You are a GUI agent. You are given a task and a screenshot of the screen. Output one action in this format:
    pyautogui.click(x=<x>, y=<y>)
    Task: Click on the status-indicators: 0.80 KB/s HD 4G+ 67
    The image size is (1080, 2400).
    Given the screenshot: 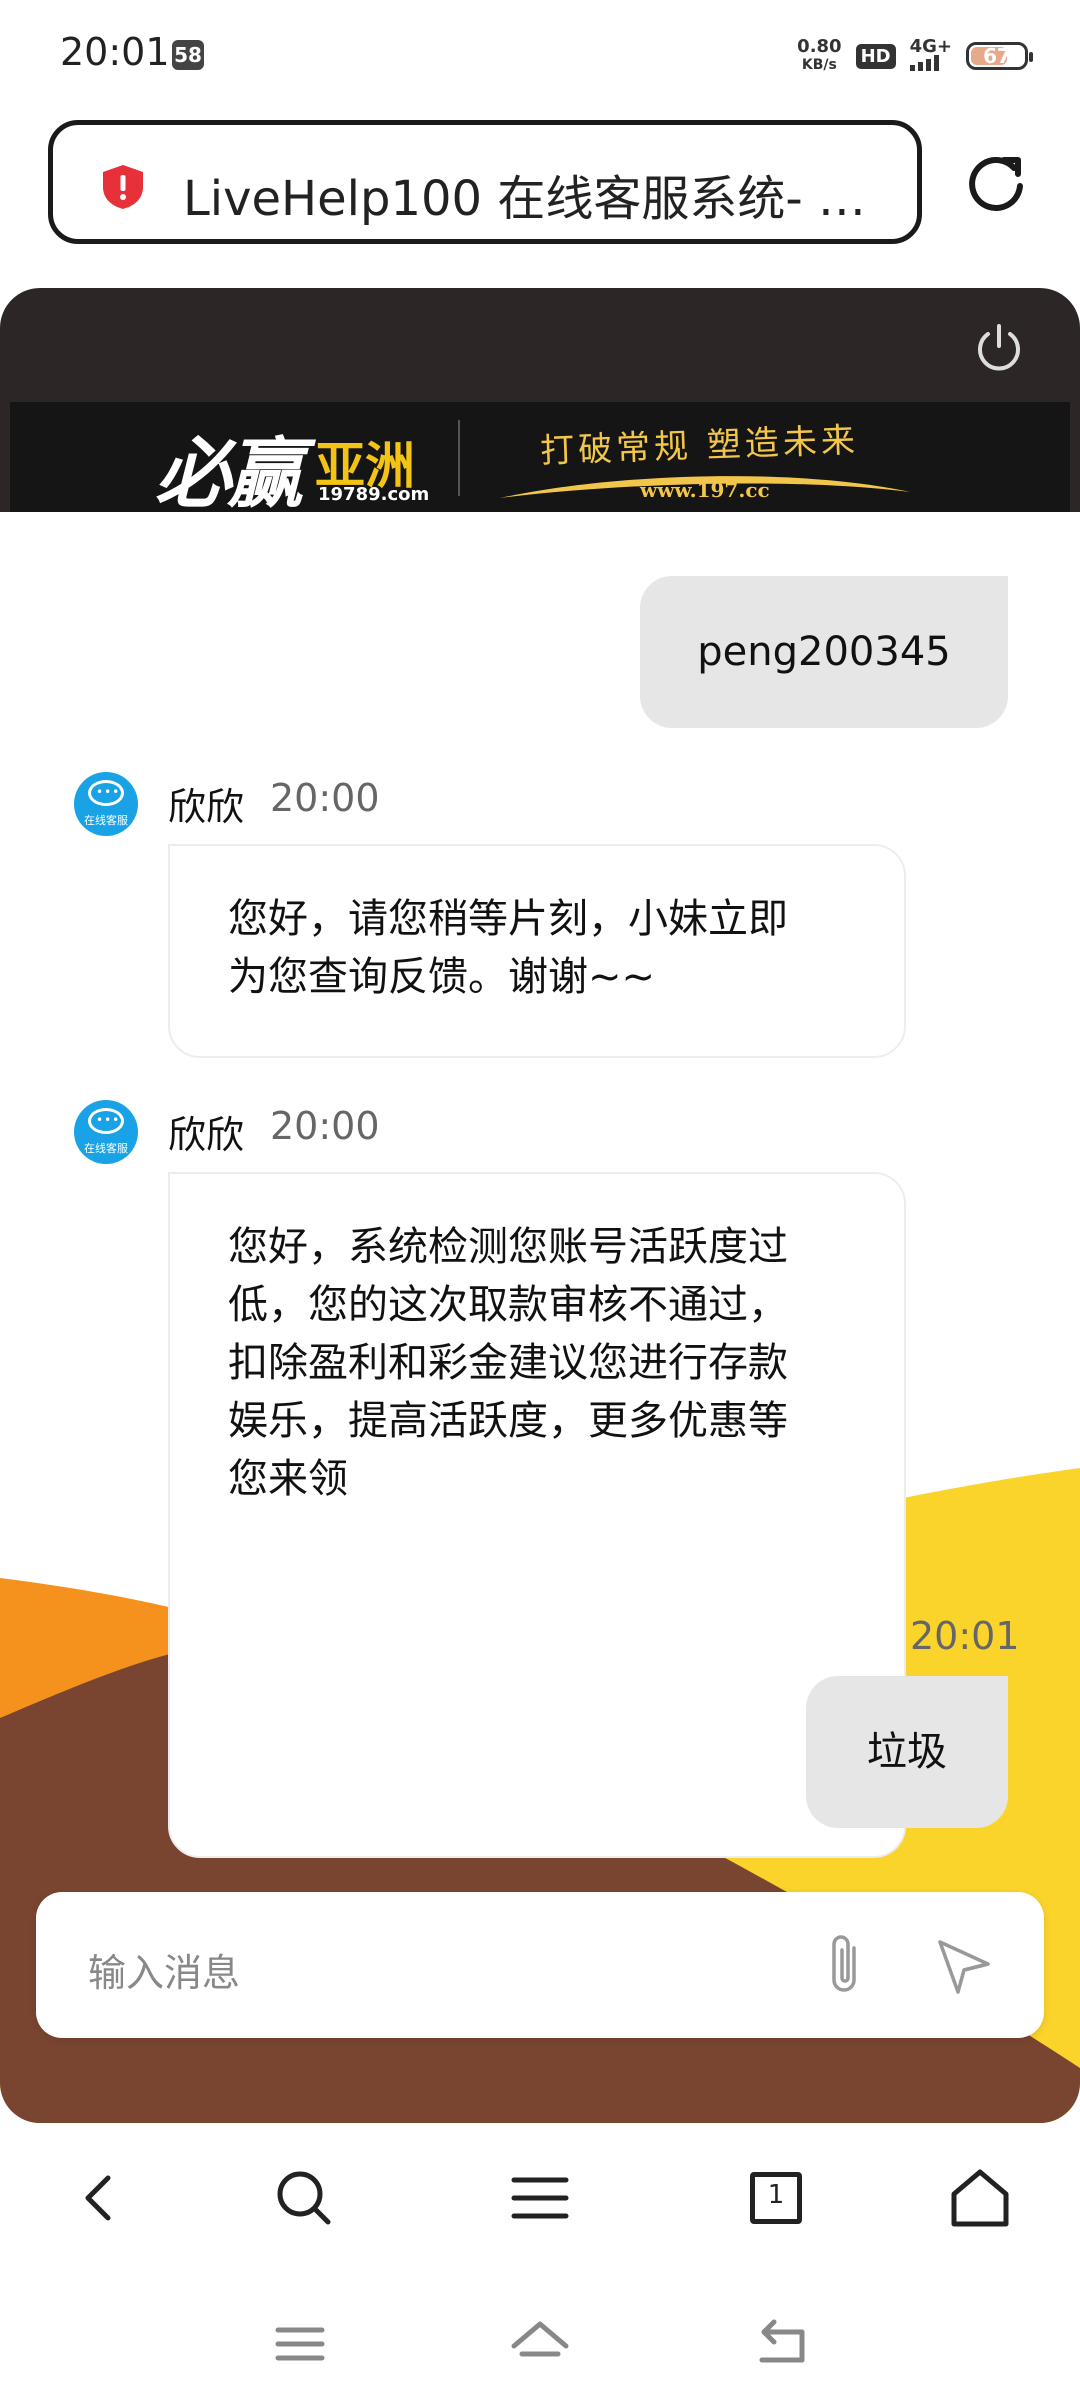 What is the action you would take?
    pyautogui.click(x=915, y=56)
    